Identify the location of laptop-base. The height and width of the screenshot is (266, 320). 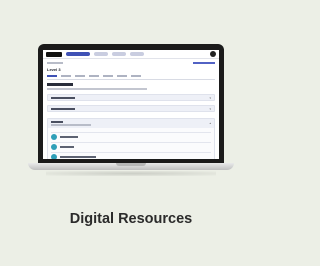
(131, 166).